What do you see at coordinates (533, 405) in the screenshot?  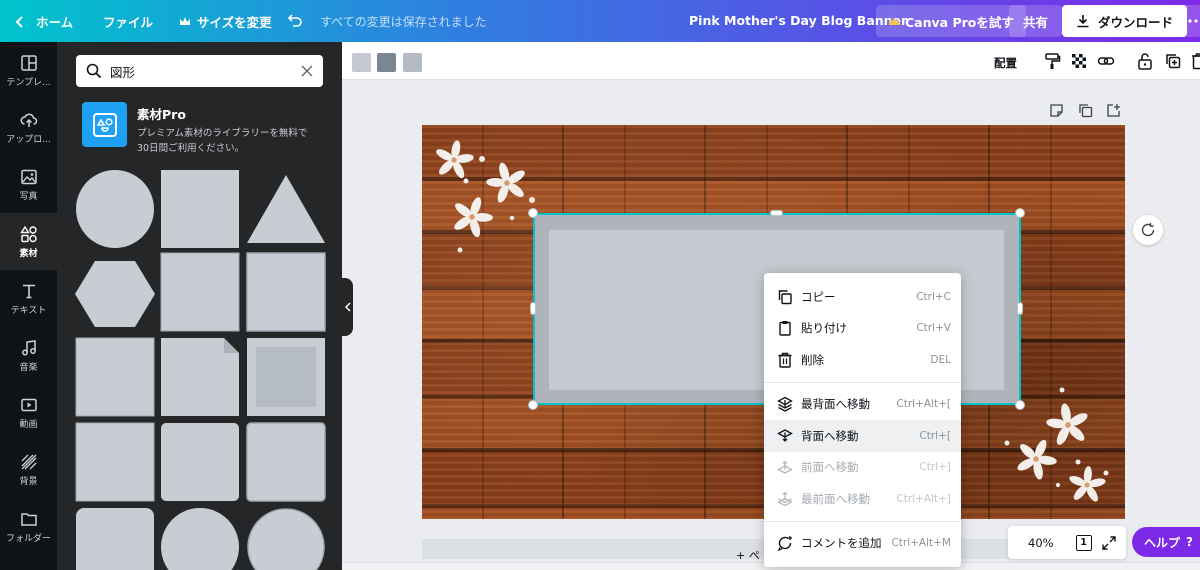 I see `resize-handle-bottom-left` at bounding box center [533, 405].